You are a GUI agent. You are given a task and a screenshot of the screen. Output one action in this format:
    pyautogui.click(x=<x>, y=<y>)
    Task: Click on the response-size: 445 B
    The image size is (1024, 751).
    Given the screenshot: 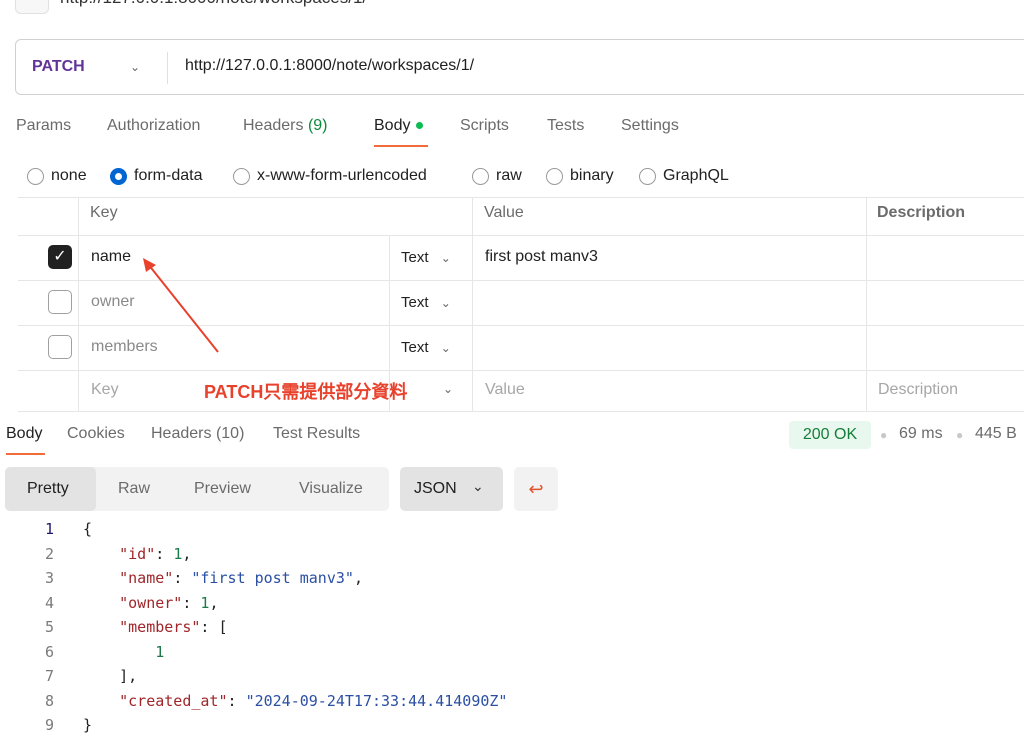 What is the action you would take?
    pyautogui.click(x=996, y=434)
    